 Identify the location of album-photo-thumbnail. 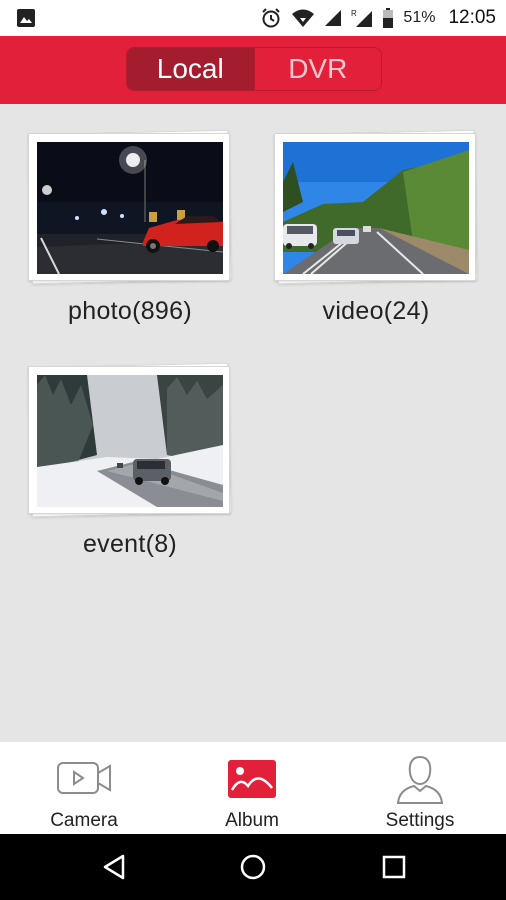
(130, 208).